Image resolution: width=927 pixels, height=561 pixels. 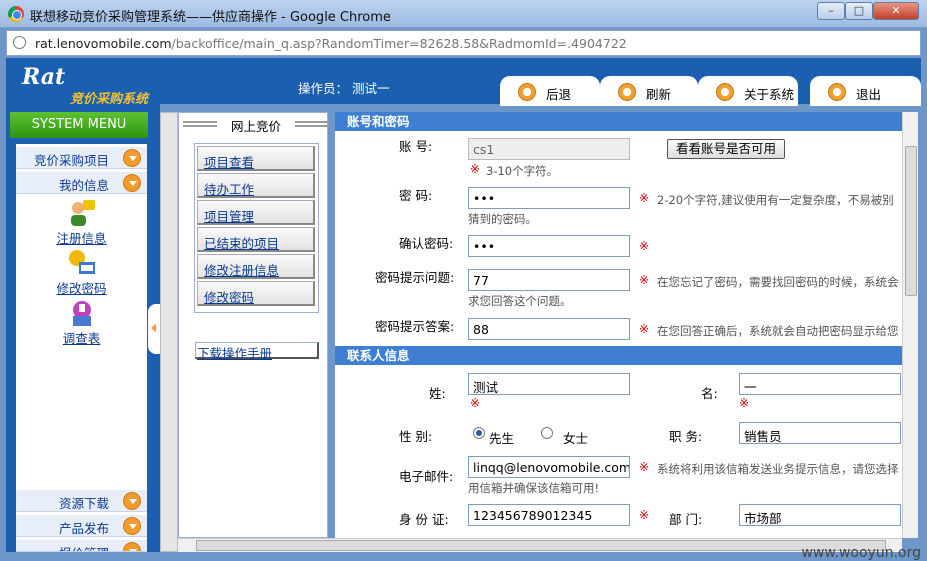 What do you see at coordinates (256, 158) in the screenshot?
I see `link-project-view: 项目查看` at bounding box center [256, 158].